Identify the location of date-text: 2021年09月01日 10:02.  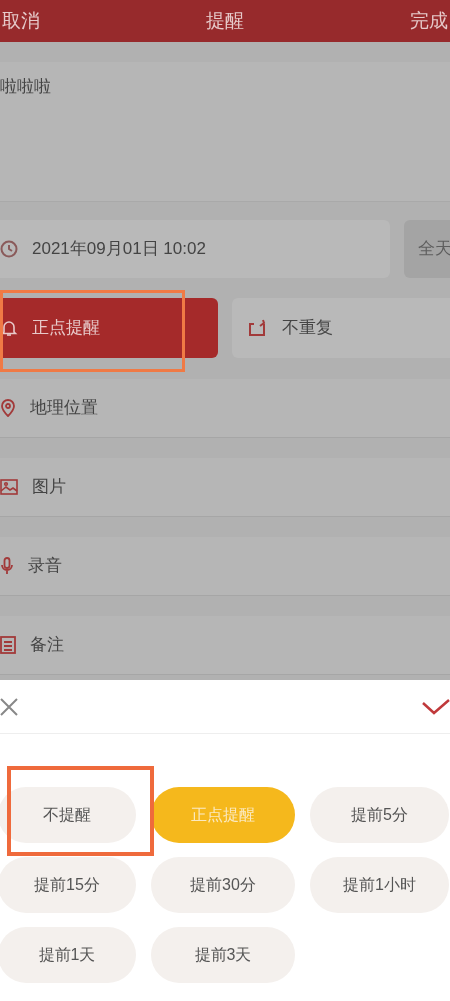
(119, 249).